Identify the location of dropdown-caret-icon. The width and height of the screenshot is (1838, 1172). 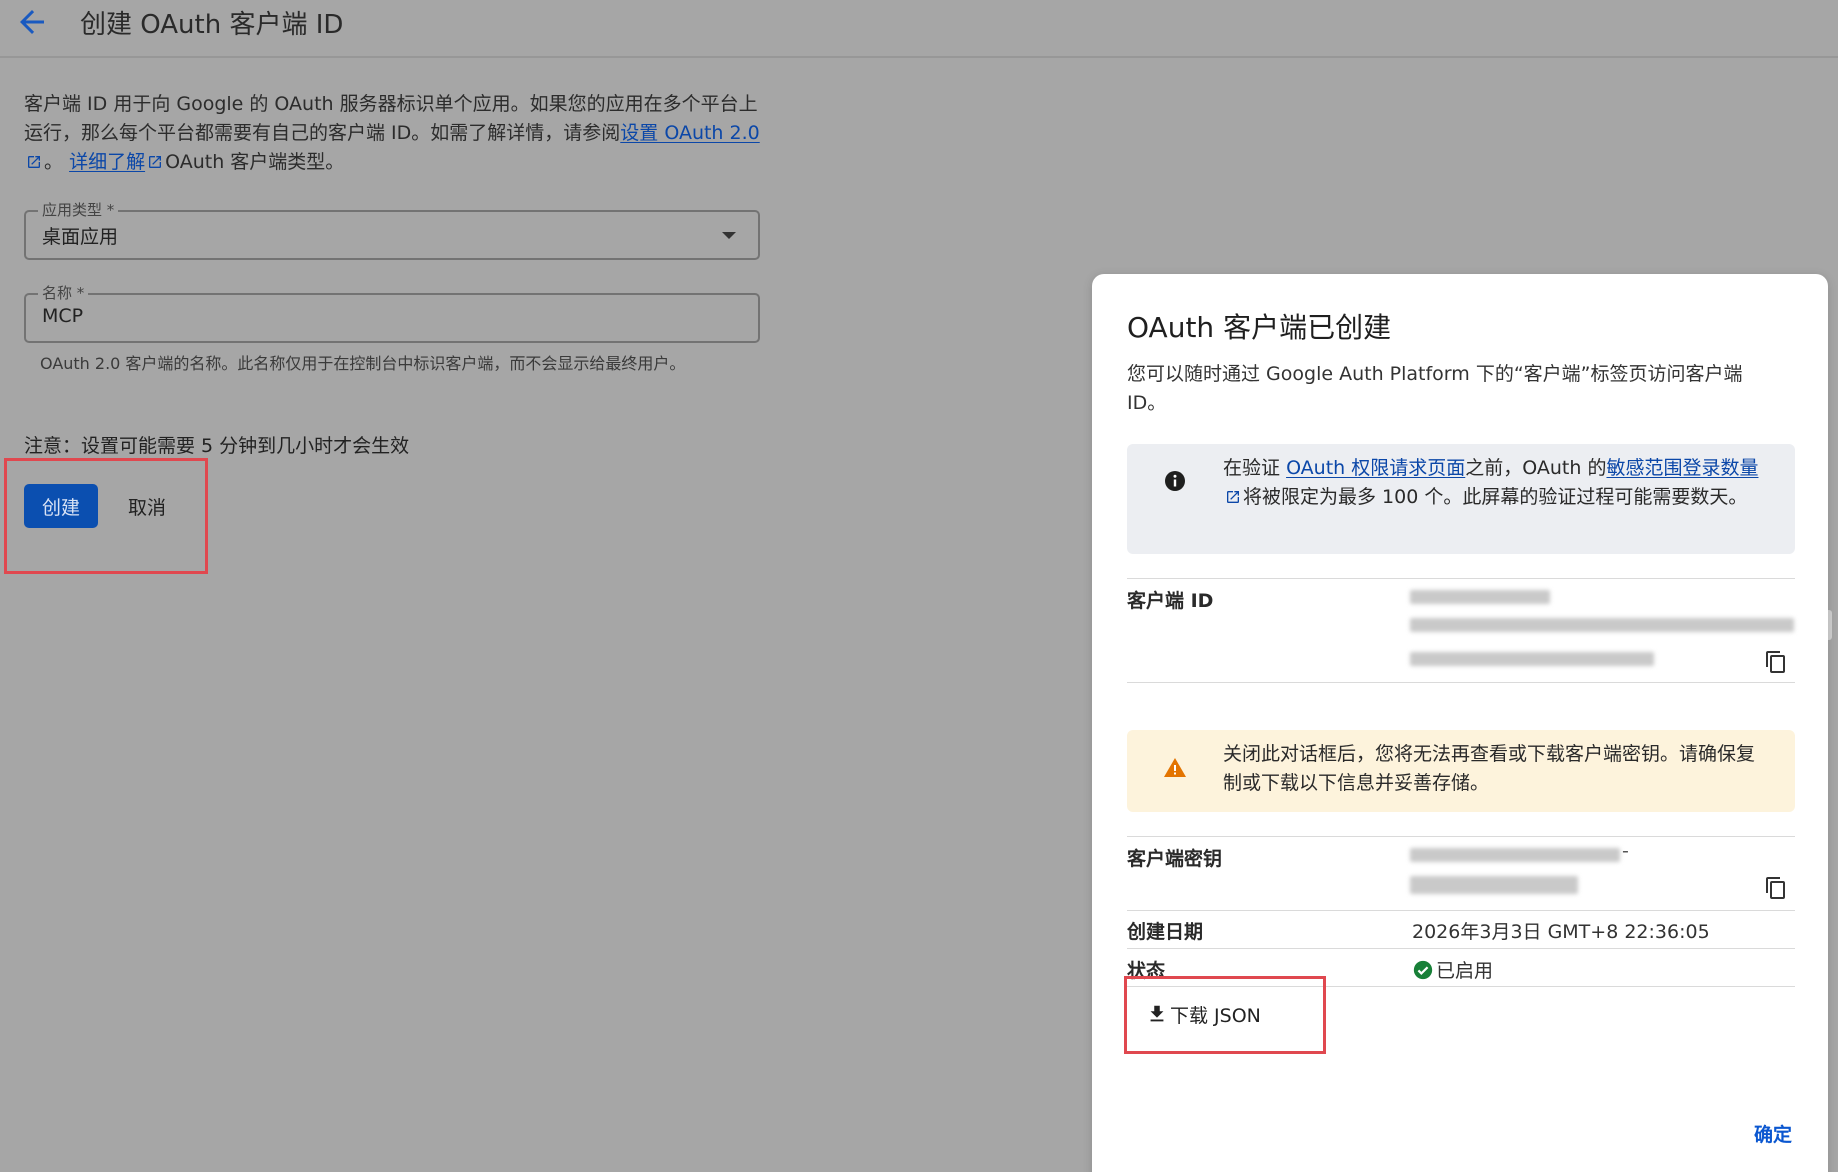
(729, 235).